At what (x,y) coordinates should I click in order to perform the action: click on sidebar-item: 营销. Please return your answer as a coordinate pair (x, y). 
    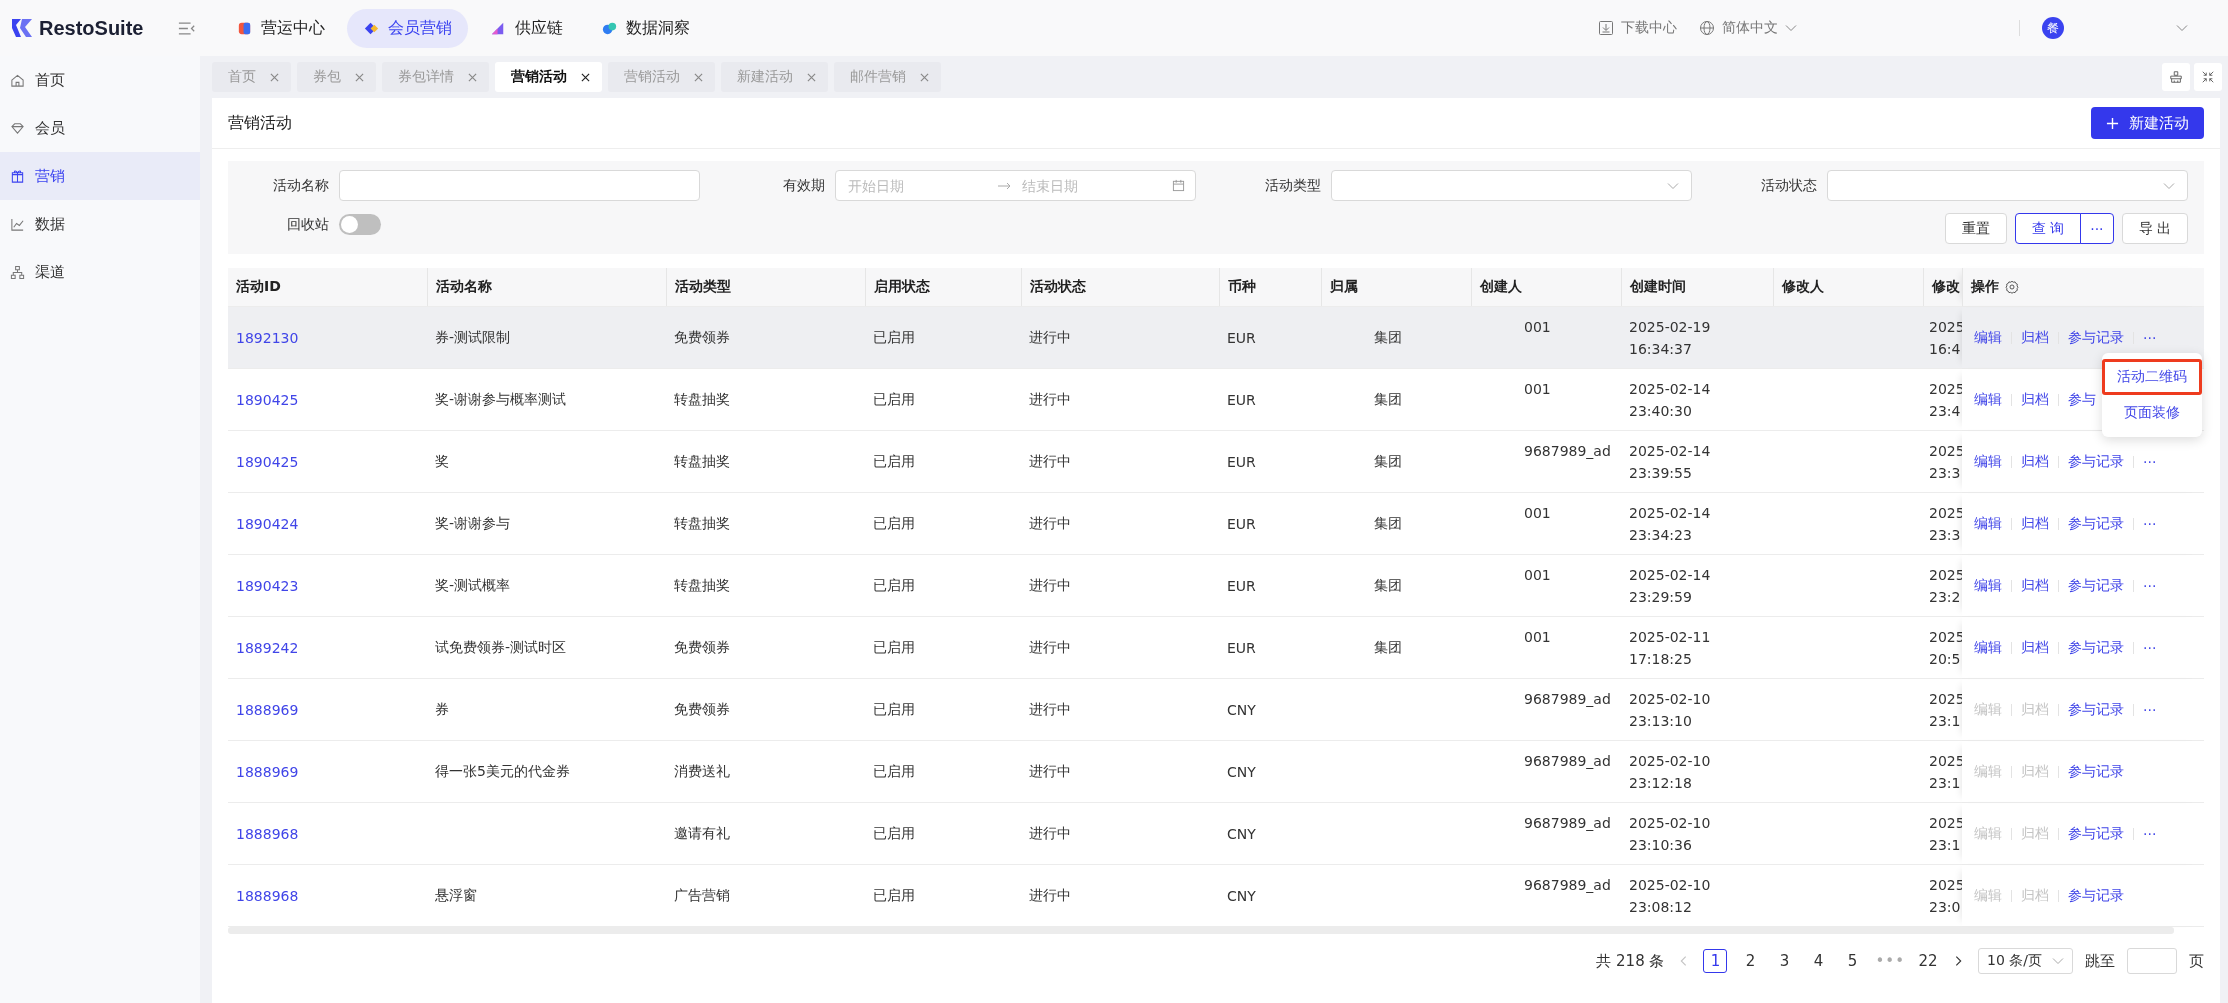
    Looking at the image, I should click on (100, 176).